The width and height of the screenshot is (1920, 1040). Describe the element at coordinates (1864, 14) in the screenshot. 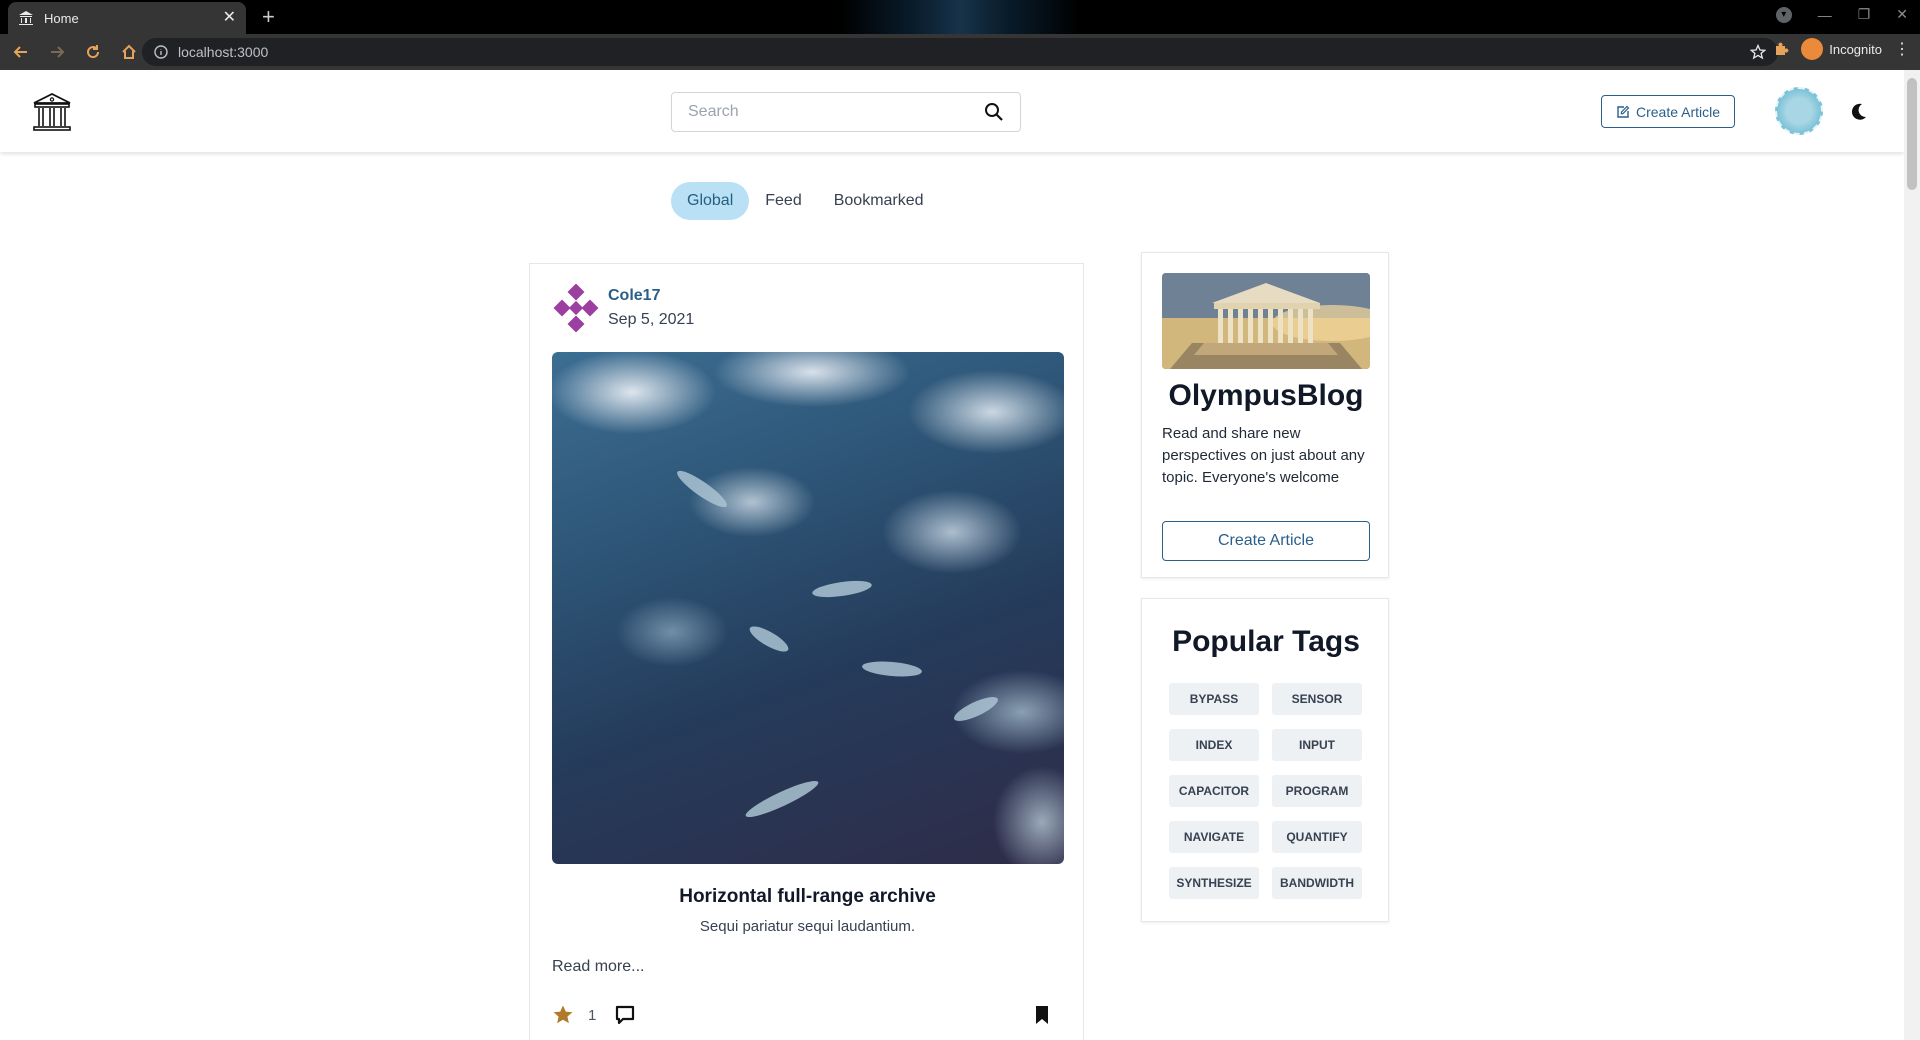

I see `restore-icon: ❐` at that location.